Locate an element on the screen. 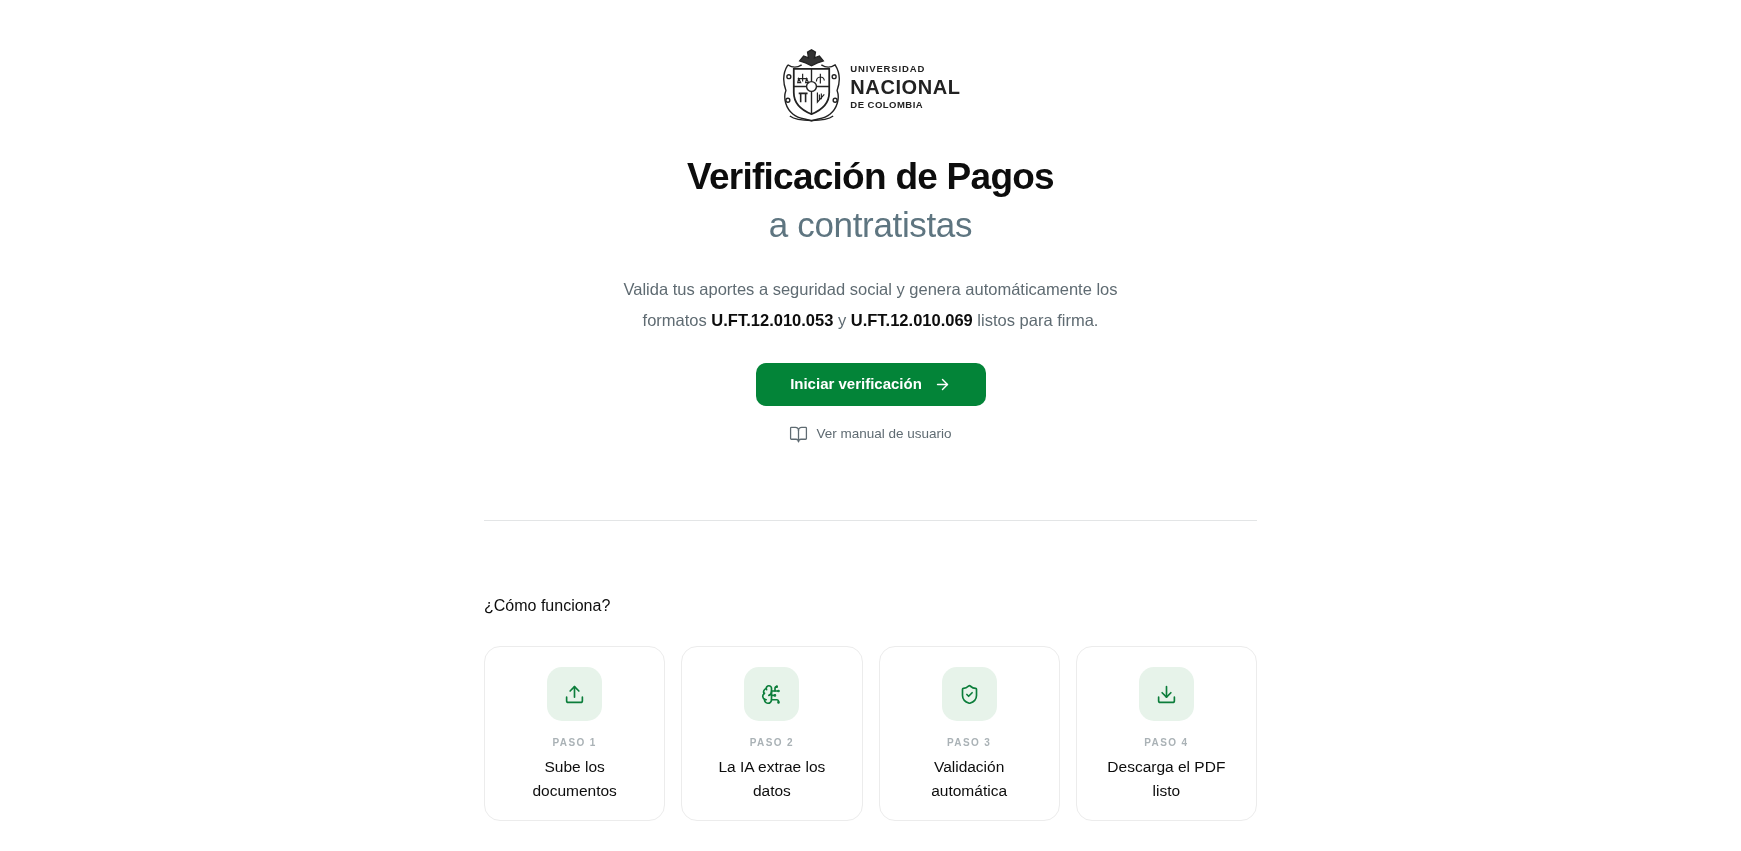 This screenshot has width=1741, height=851. step-number: PASO 3 is located at coordinates (969, 743).